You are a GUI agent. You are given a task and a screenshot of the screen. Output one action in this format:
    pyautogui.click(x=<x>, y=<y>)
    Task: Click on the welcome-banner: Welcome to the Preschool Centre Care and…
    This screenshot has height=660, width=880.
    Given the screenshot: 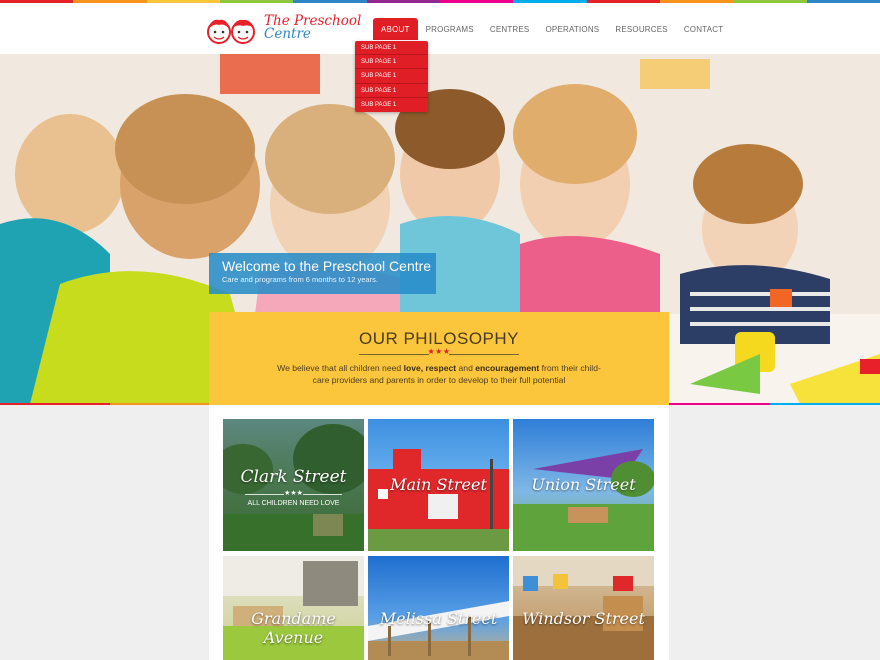 What is the action you would take?
    pyautogui.click(x=322, y=273)
    